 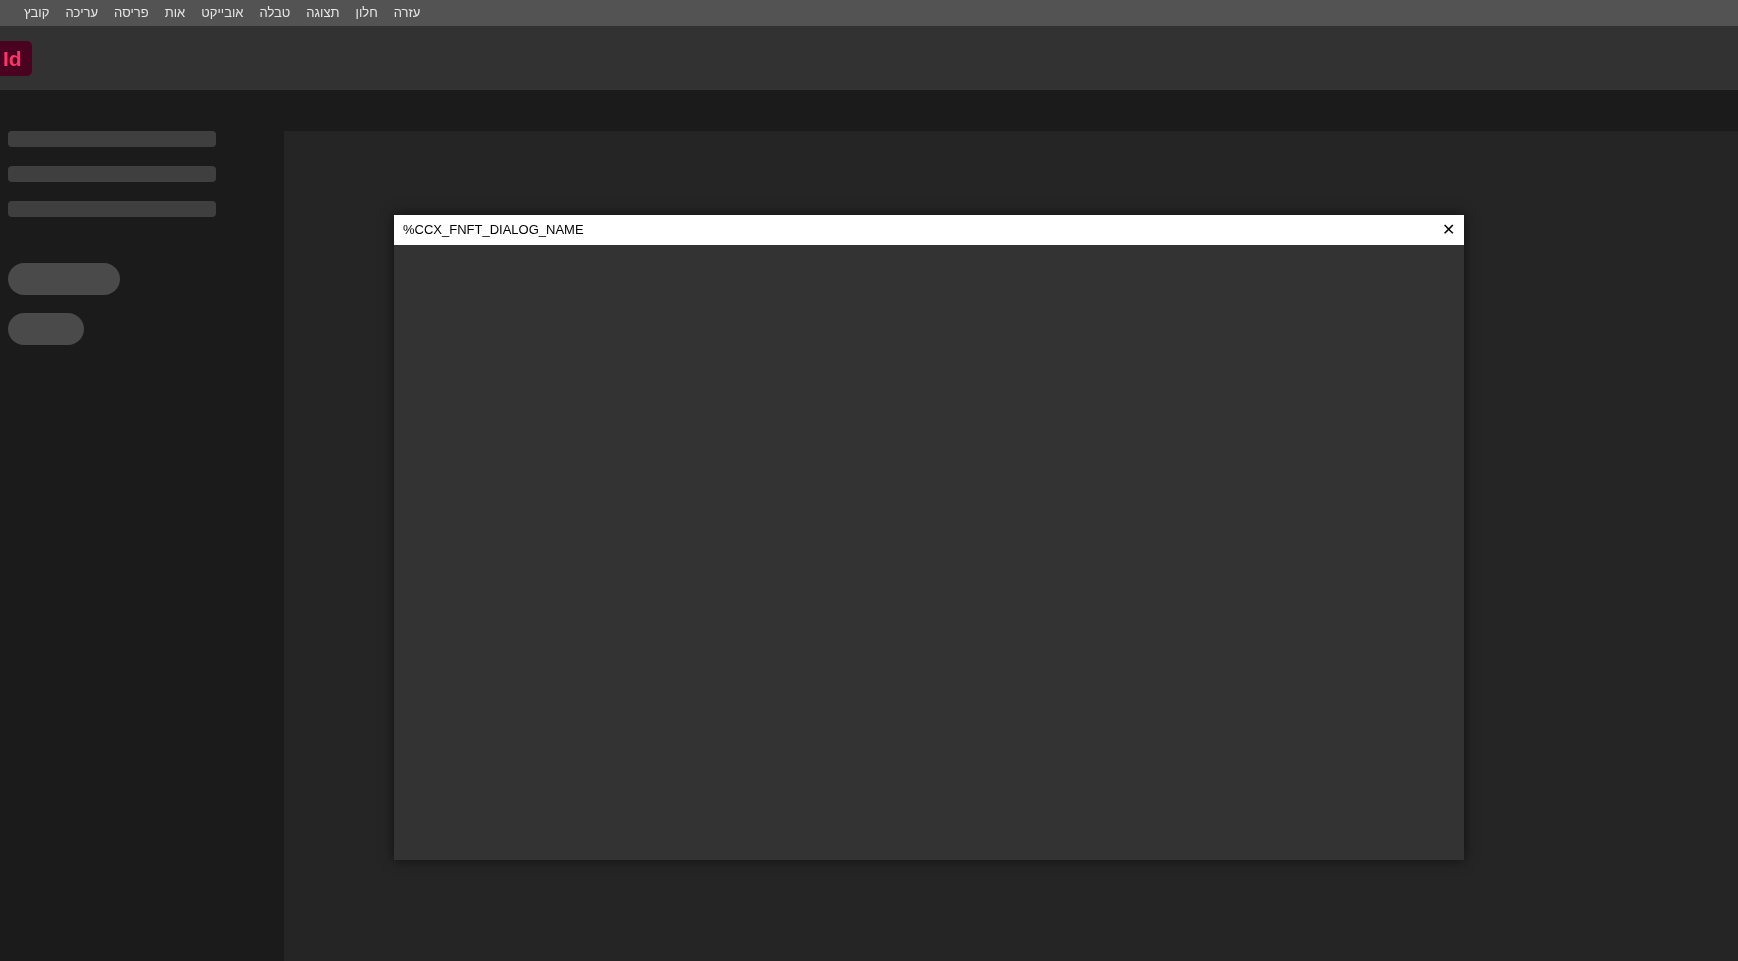 What do you see at coordinates (366, 13) in the screenshot?
I see `menu-item: חלון` at bounding box center [366, 13].